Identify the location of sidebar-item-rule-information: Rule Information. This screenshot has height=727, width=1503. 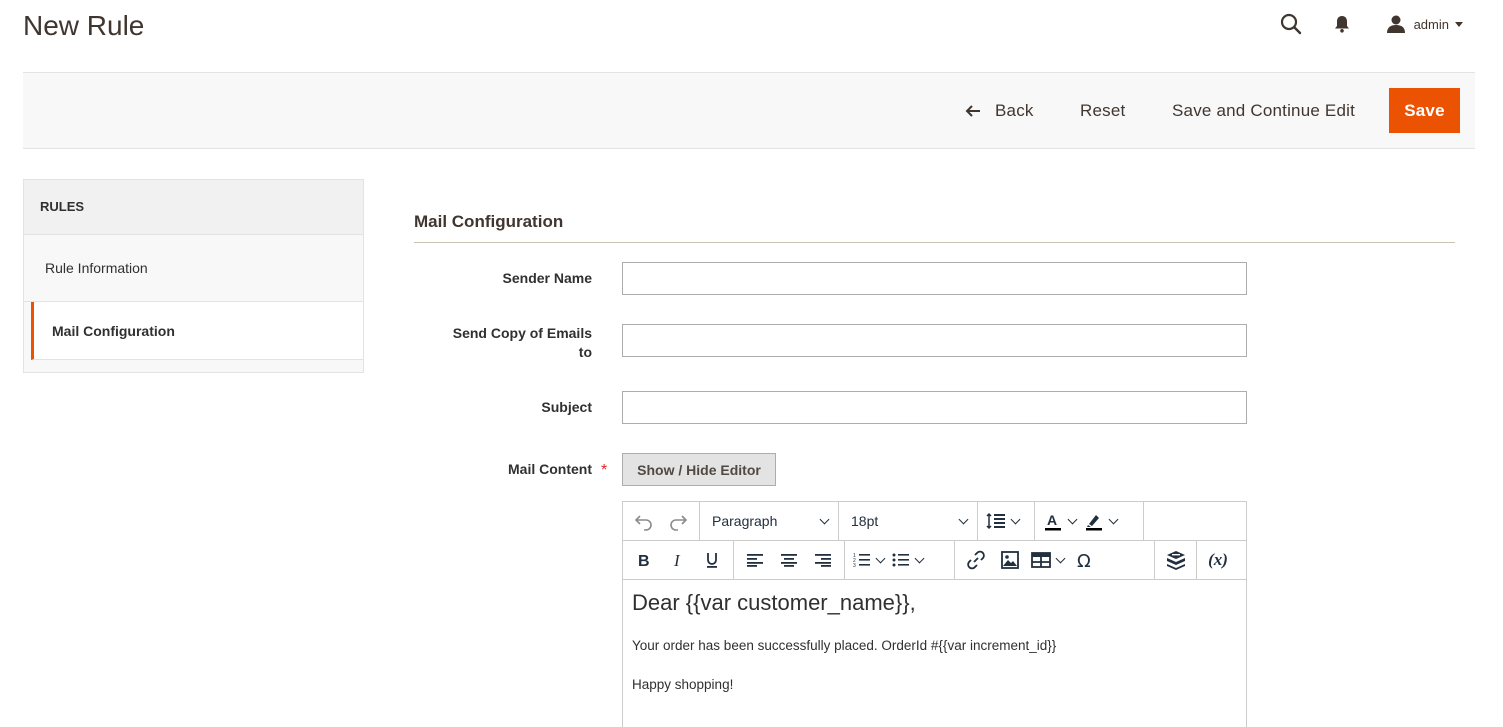
(193, 268).